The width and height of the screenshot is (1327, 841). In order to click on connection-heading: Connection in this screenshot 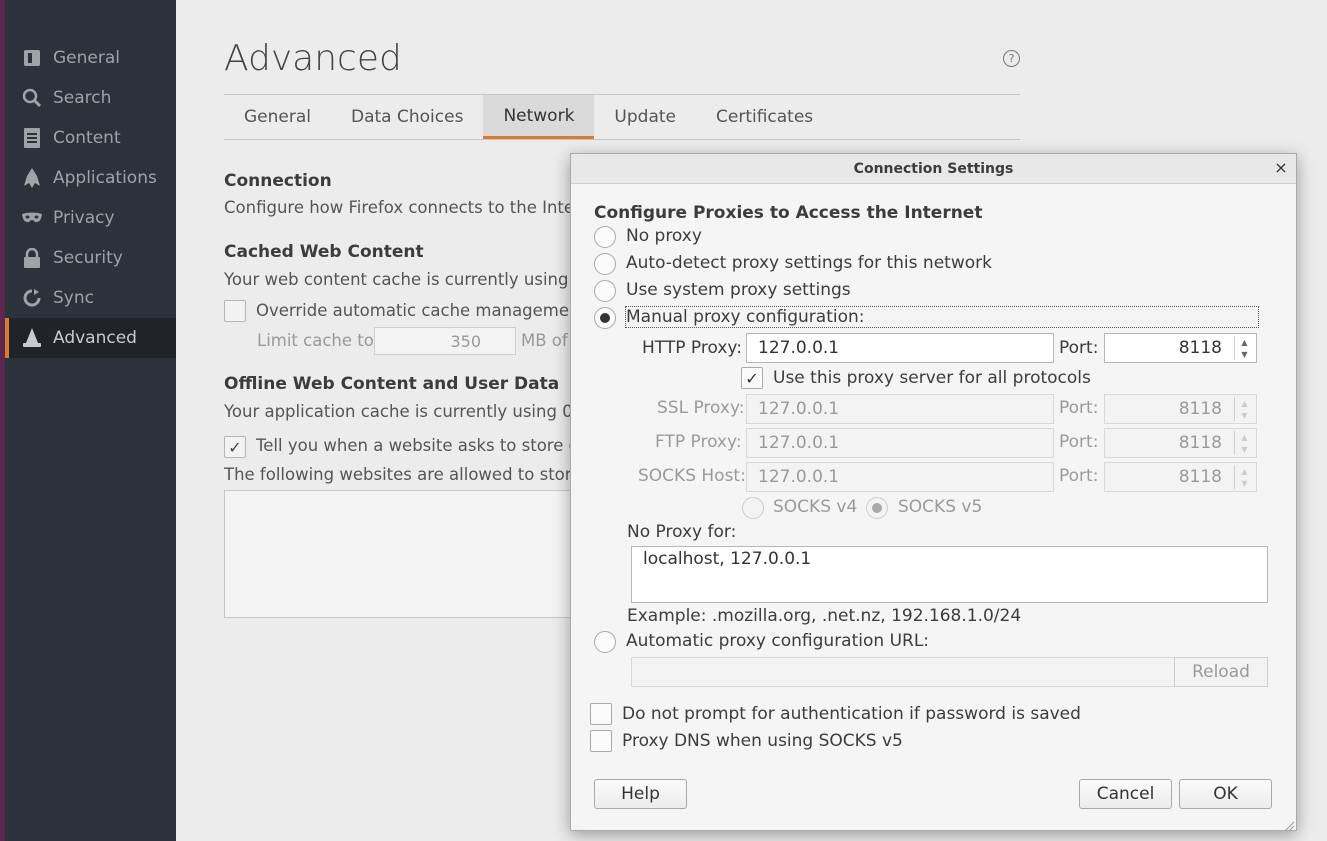, I will do `click(278, 181)`.